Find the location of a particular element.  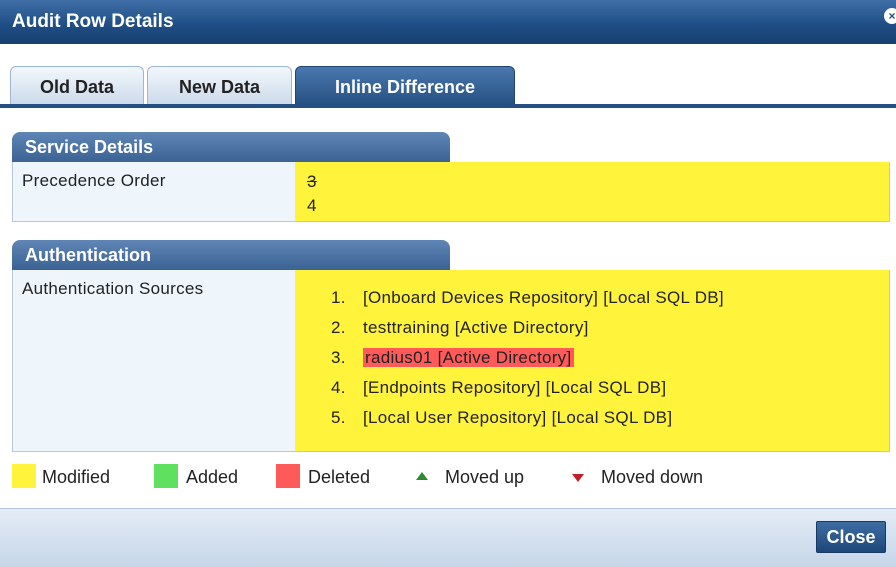

tab-strip: Old Data New Data Inline Difference is located at coordinates (448, 75).